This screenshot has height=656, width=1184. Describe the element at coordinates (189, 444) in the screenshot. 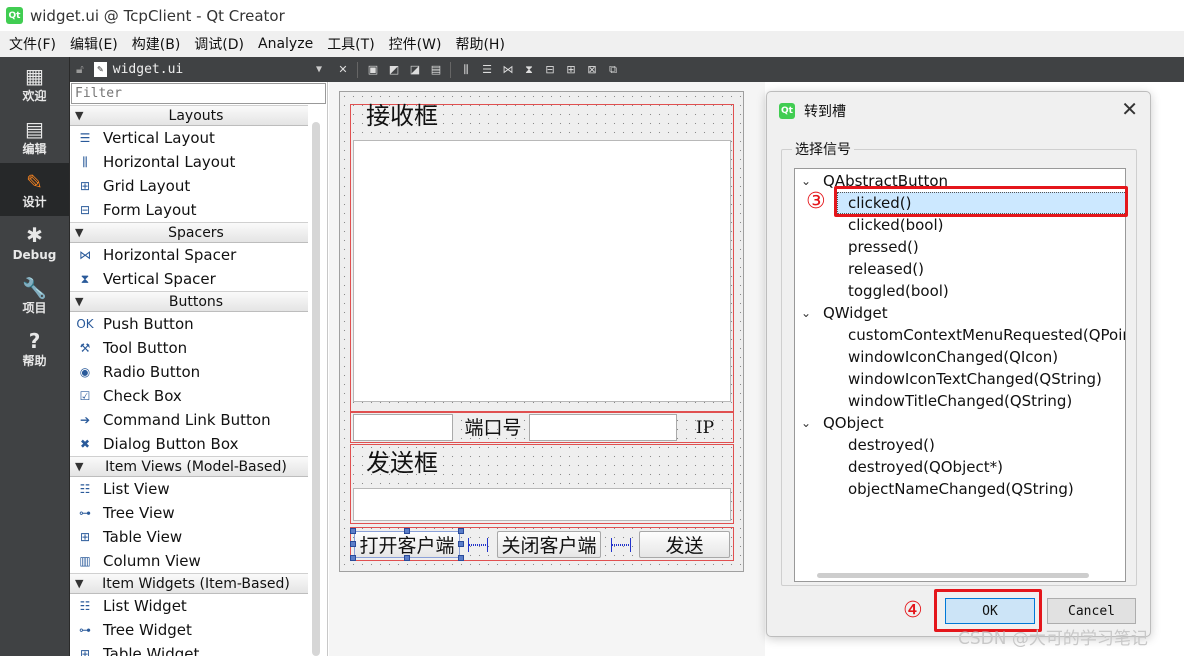

I see `widget-item: ✖ Dialog Button Box` at that location.